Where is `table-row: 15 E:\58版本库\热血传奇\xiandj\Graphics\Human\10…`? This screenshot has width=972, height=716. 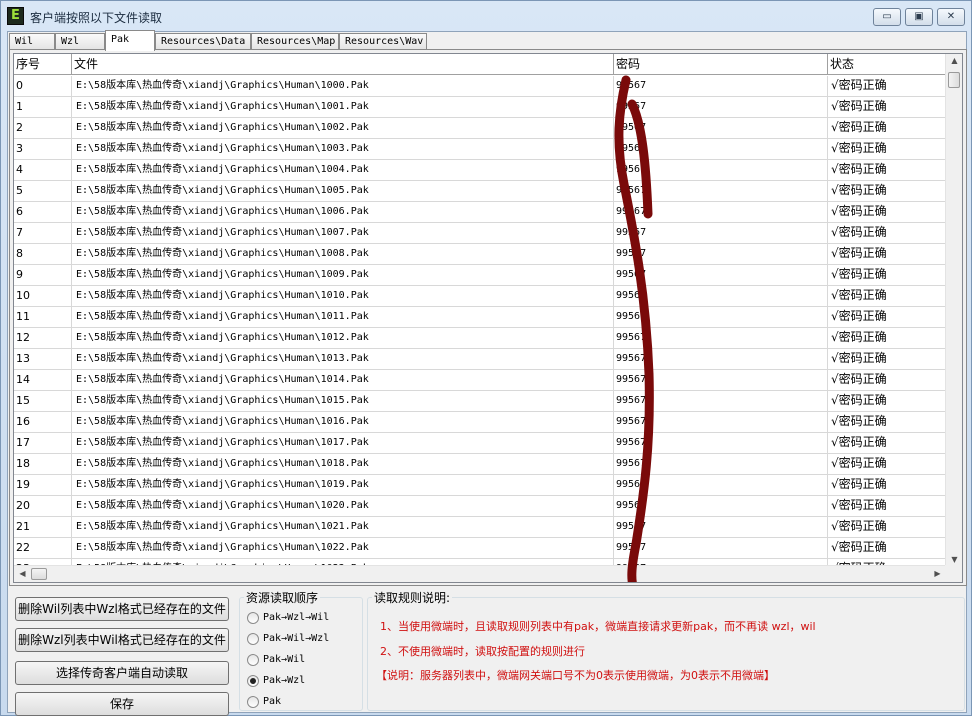
table-row: 15 E:\58版本库\热血传奇\xiandj\Graphics\Human\10… is located at coordinates (484, 401).